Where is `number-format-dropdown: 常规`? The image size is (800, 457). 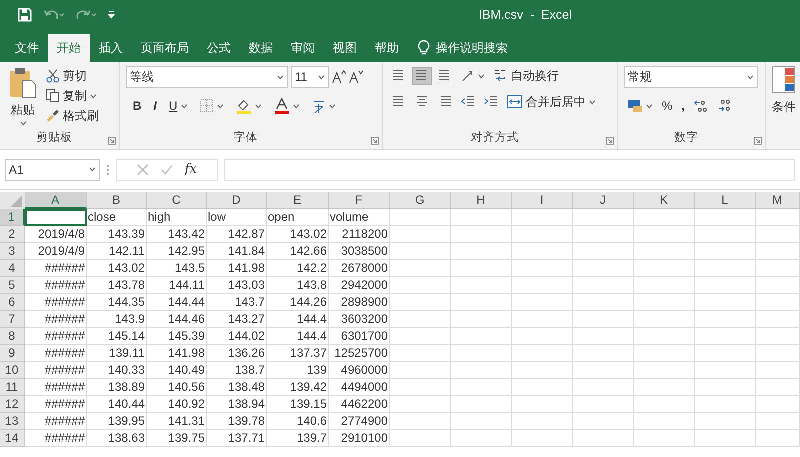
number-format-dropdown: 常规 is located at coordinates (691, 77).